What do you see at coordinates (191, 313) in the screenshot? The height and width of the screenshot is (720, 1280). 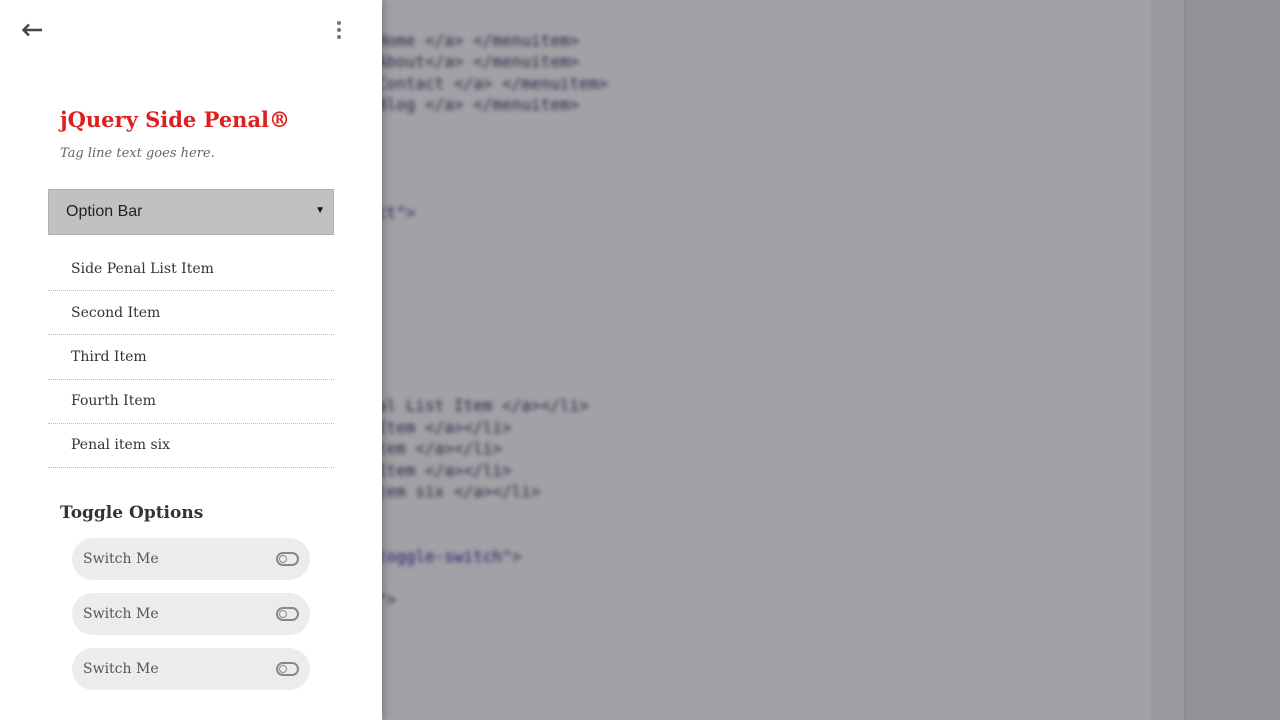 I see `list-item: Second Item` at bounding box center [191, 313].